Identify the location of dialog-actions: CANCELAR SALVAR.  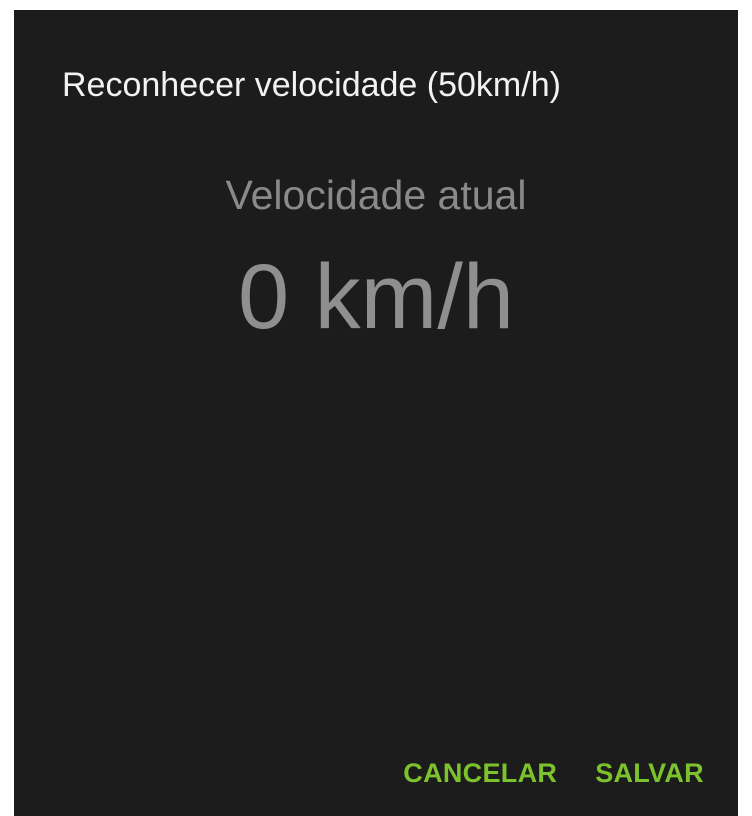
(553, 773).